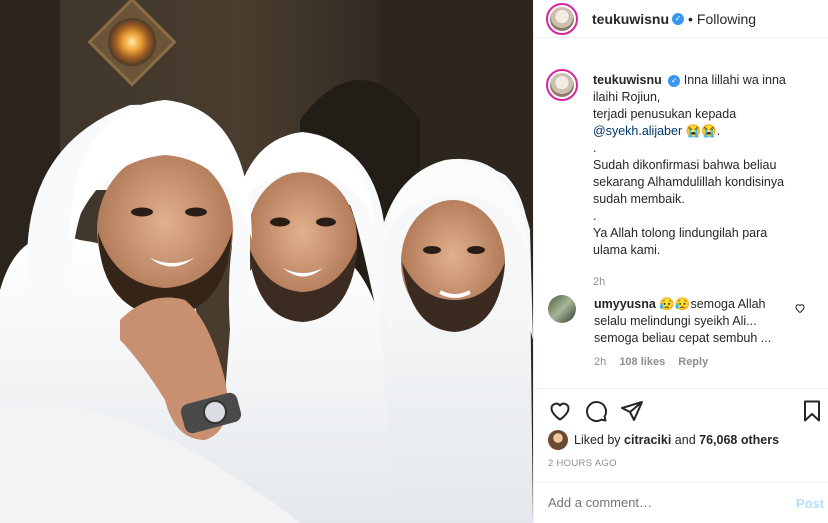  What do you see at coordinates (625, 304) in the screenshot?
I see `comment-username: umyyusna` at bounding box center [625, 304].